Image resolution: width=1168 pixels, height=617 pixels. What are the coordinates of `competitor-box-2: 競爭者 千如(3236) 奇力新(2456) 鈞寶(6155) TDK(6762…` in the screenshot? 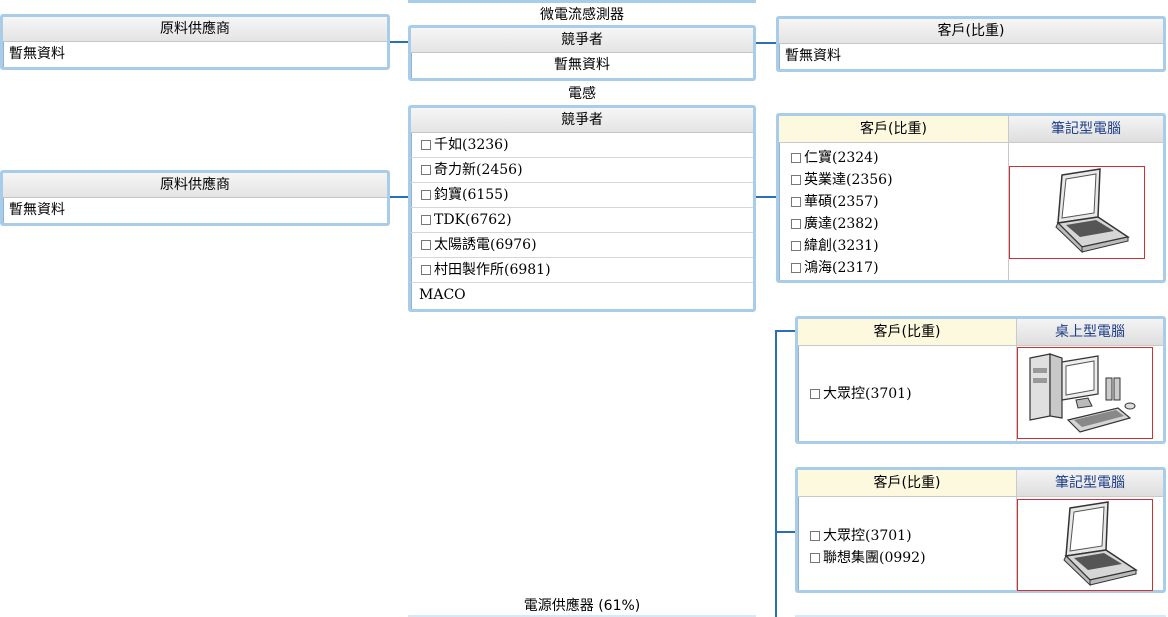 It's located at (582, 208).